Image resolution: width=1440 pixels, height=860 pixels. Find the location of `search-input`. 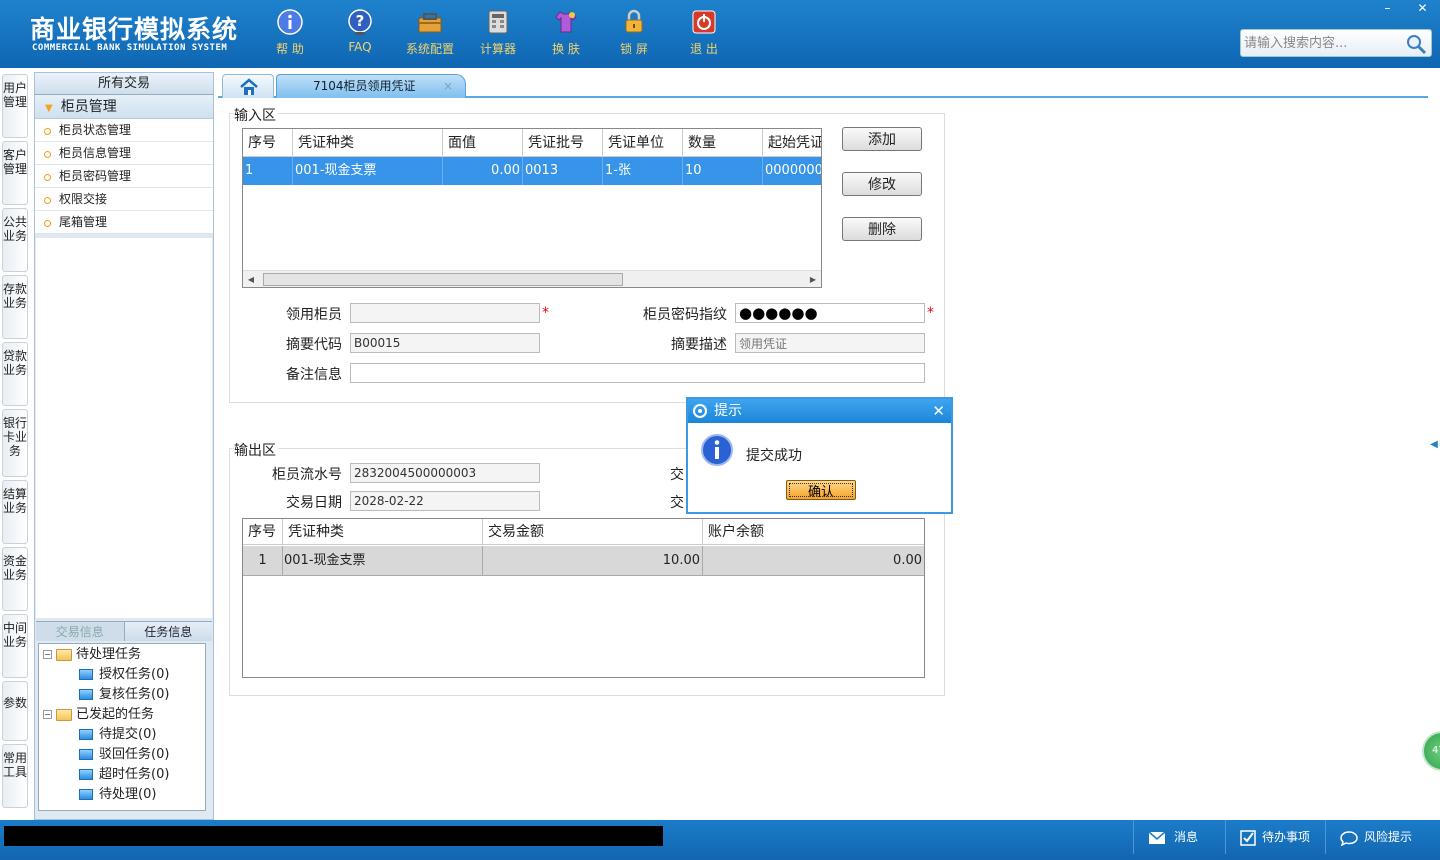

search-input is located at coordinates (1324, 43).